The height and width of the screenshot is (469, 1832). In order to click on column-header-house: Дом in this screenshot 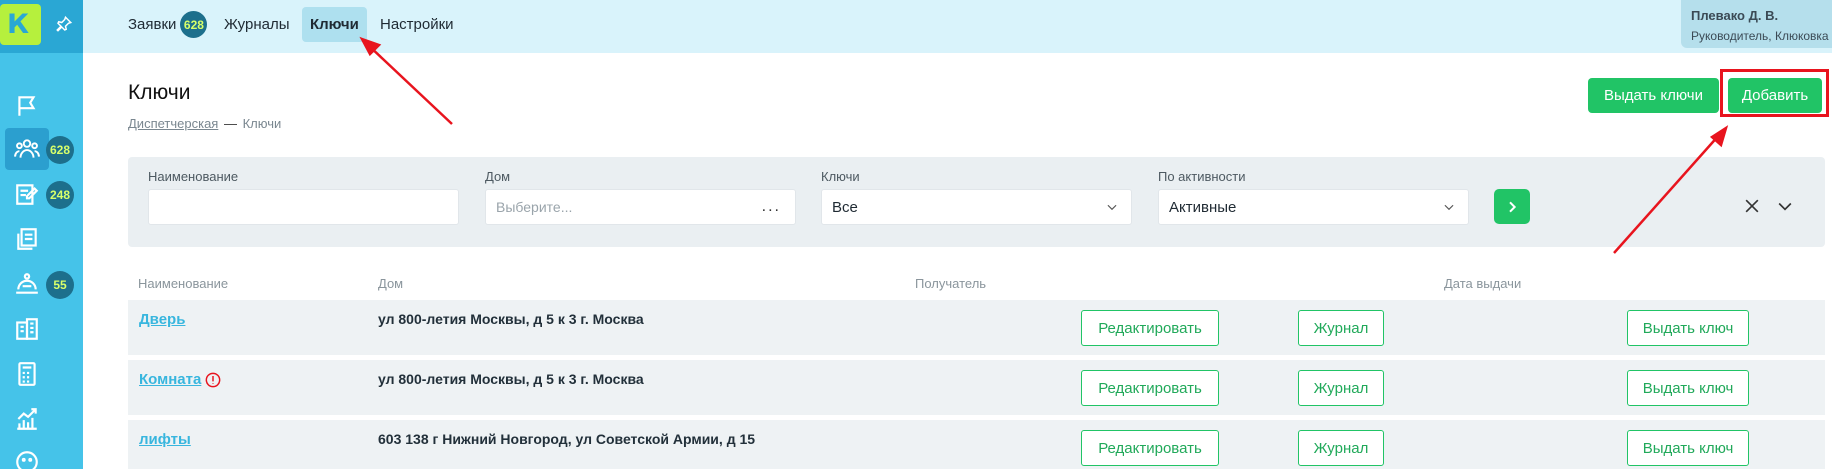, I will do `click(391, 283)`.